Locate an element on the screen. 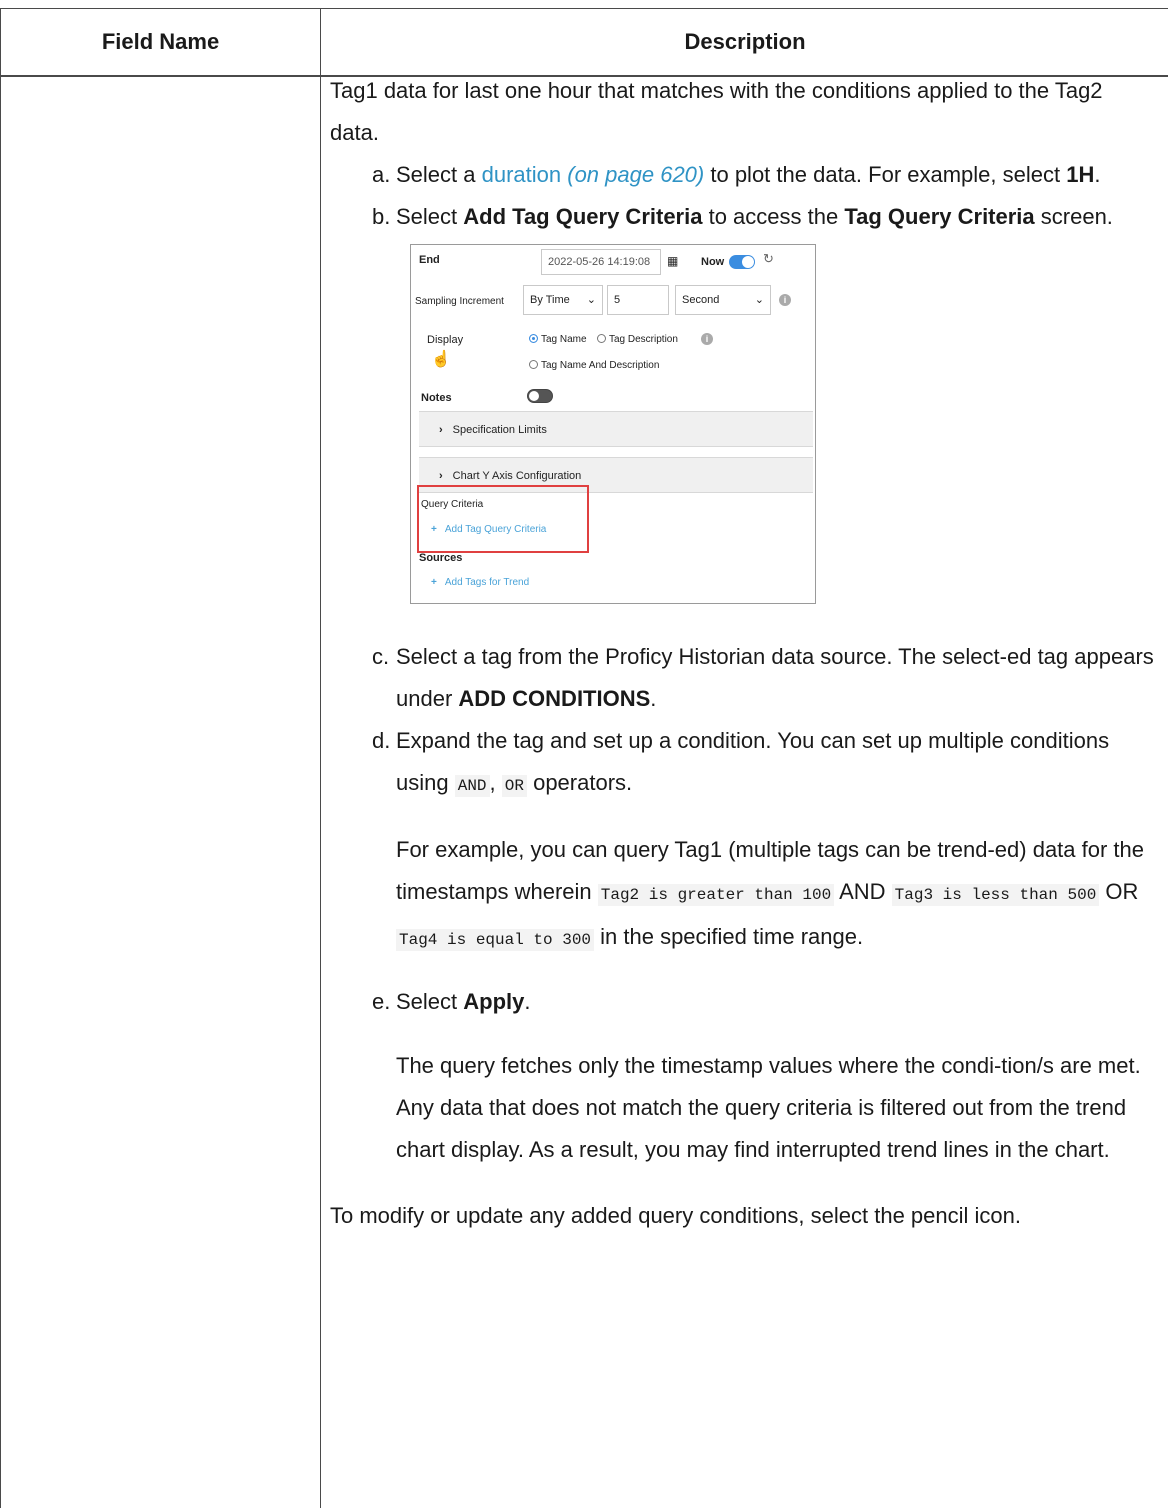 The height and width of the screenshot is (1508, 1168). emphasis: Apply is located at coordinates (494, 1001).